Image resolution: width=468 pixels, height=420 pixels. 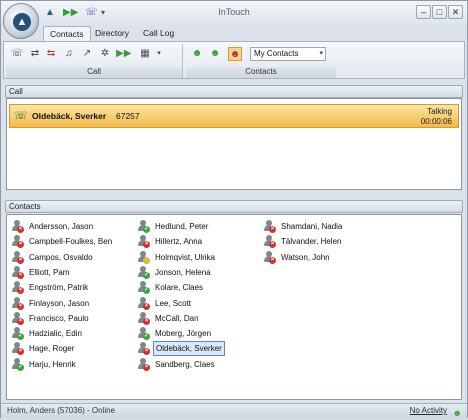 What do you see at coordinates (439, 111) in the screenshot?
I see `call-status: Talking` at bounding box center [439, 111].